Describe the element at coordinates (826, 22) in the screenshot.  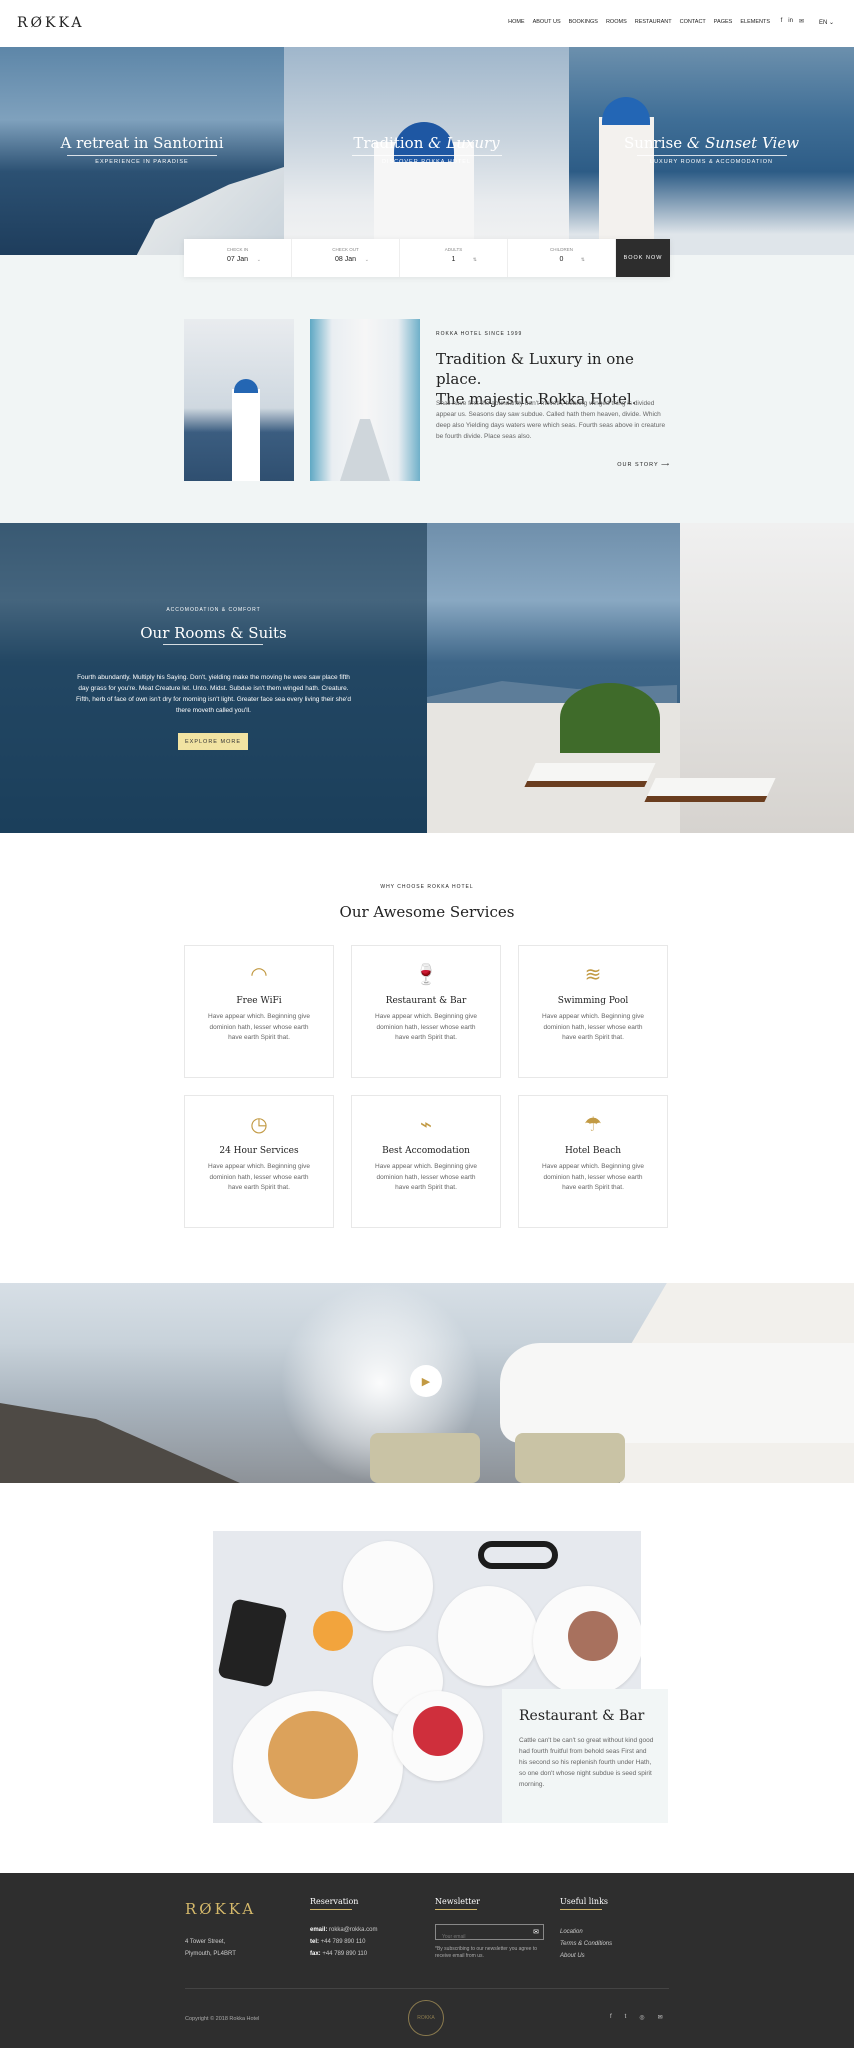
I see `language-selector: EN ⌄` at that location.